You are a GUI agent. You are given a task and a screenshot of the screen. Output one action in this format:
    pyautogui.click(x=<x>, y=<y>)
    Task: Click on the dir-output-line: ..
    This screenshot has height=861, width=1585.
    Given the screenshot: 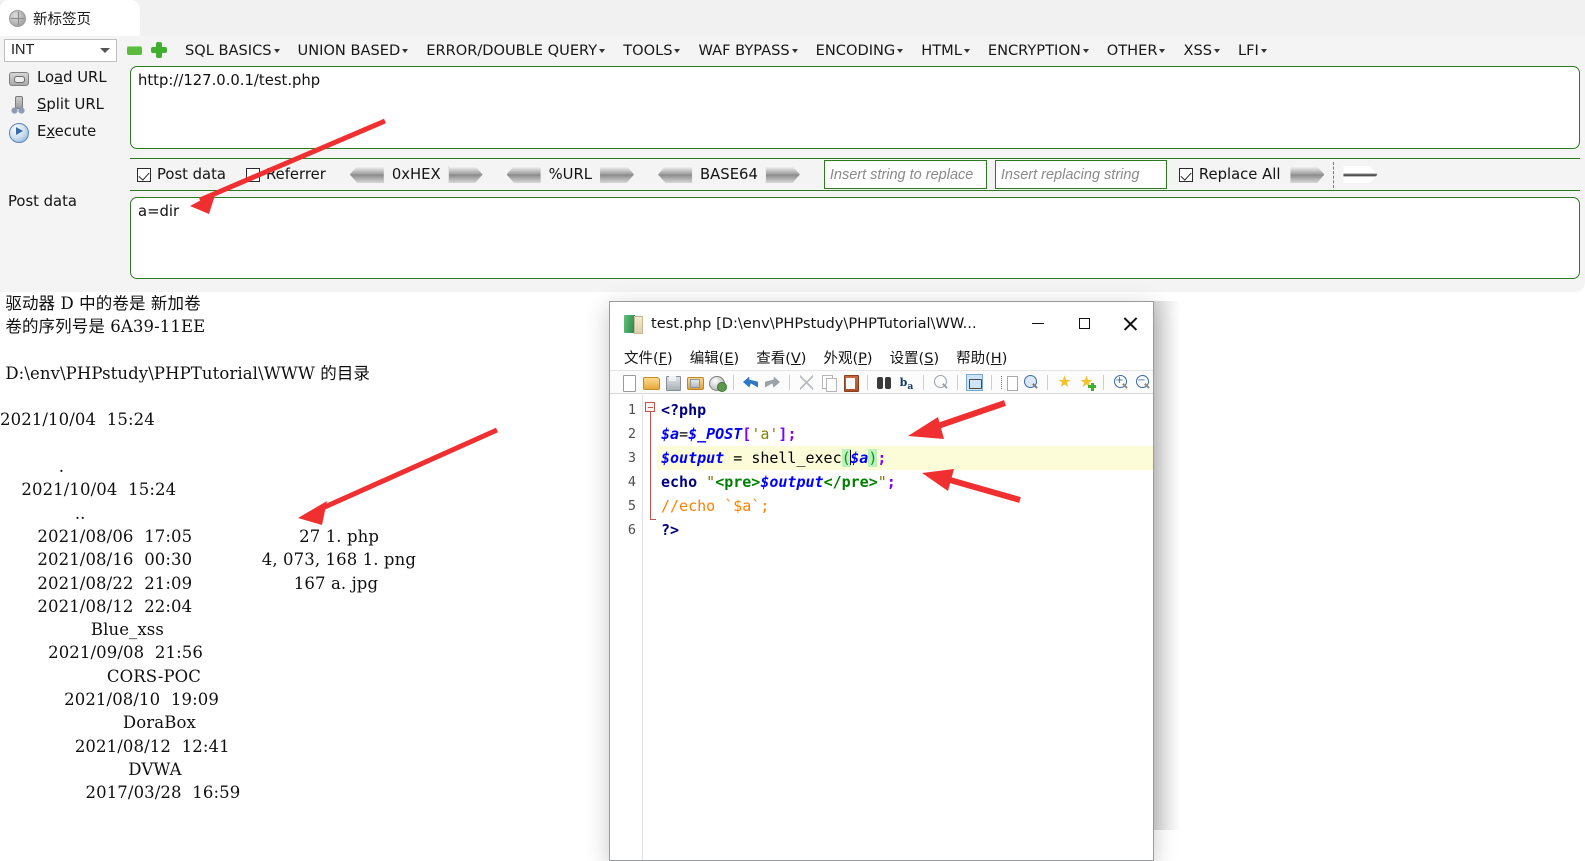 What is the action you would take?
    pyautogui.click(x=43, y=513)
    